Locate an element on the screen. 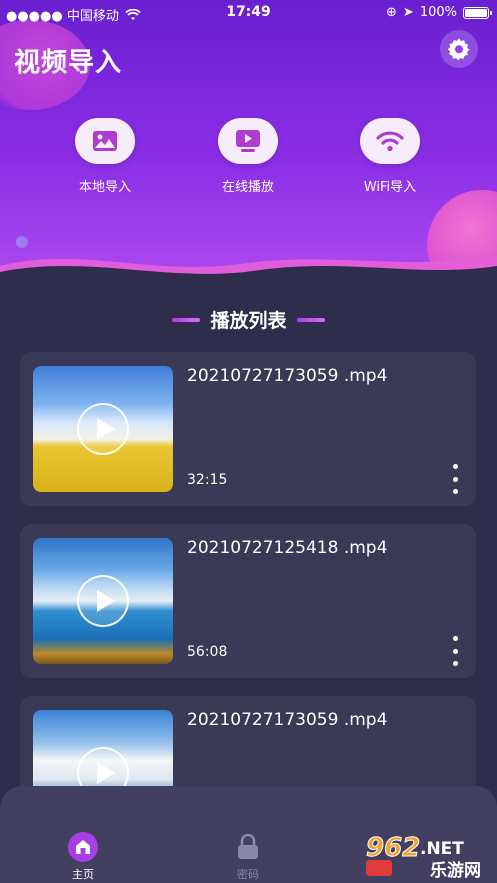  online-play-button: 在线播放 is located at coordinates (248, 156).